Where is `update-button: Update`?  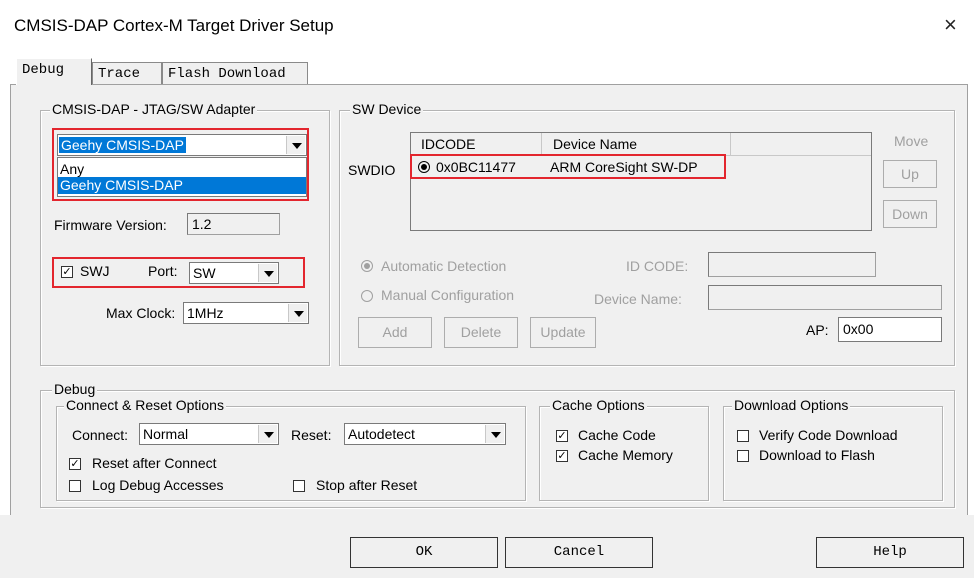 update-button: Update is located at coordinates (563, 332).